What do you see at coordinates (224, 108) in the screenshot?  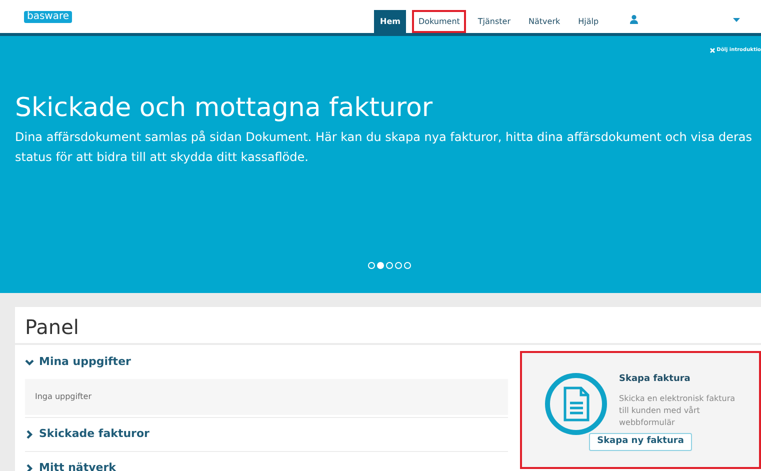 I see `hero-title: Skickade och mottagna fakturor` at bounding box center [224, 108].